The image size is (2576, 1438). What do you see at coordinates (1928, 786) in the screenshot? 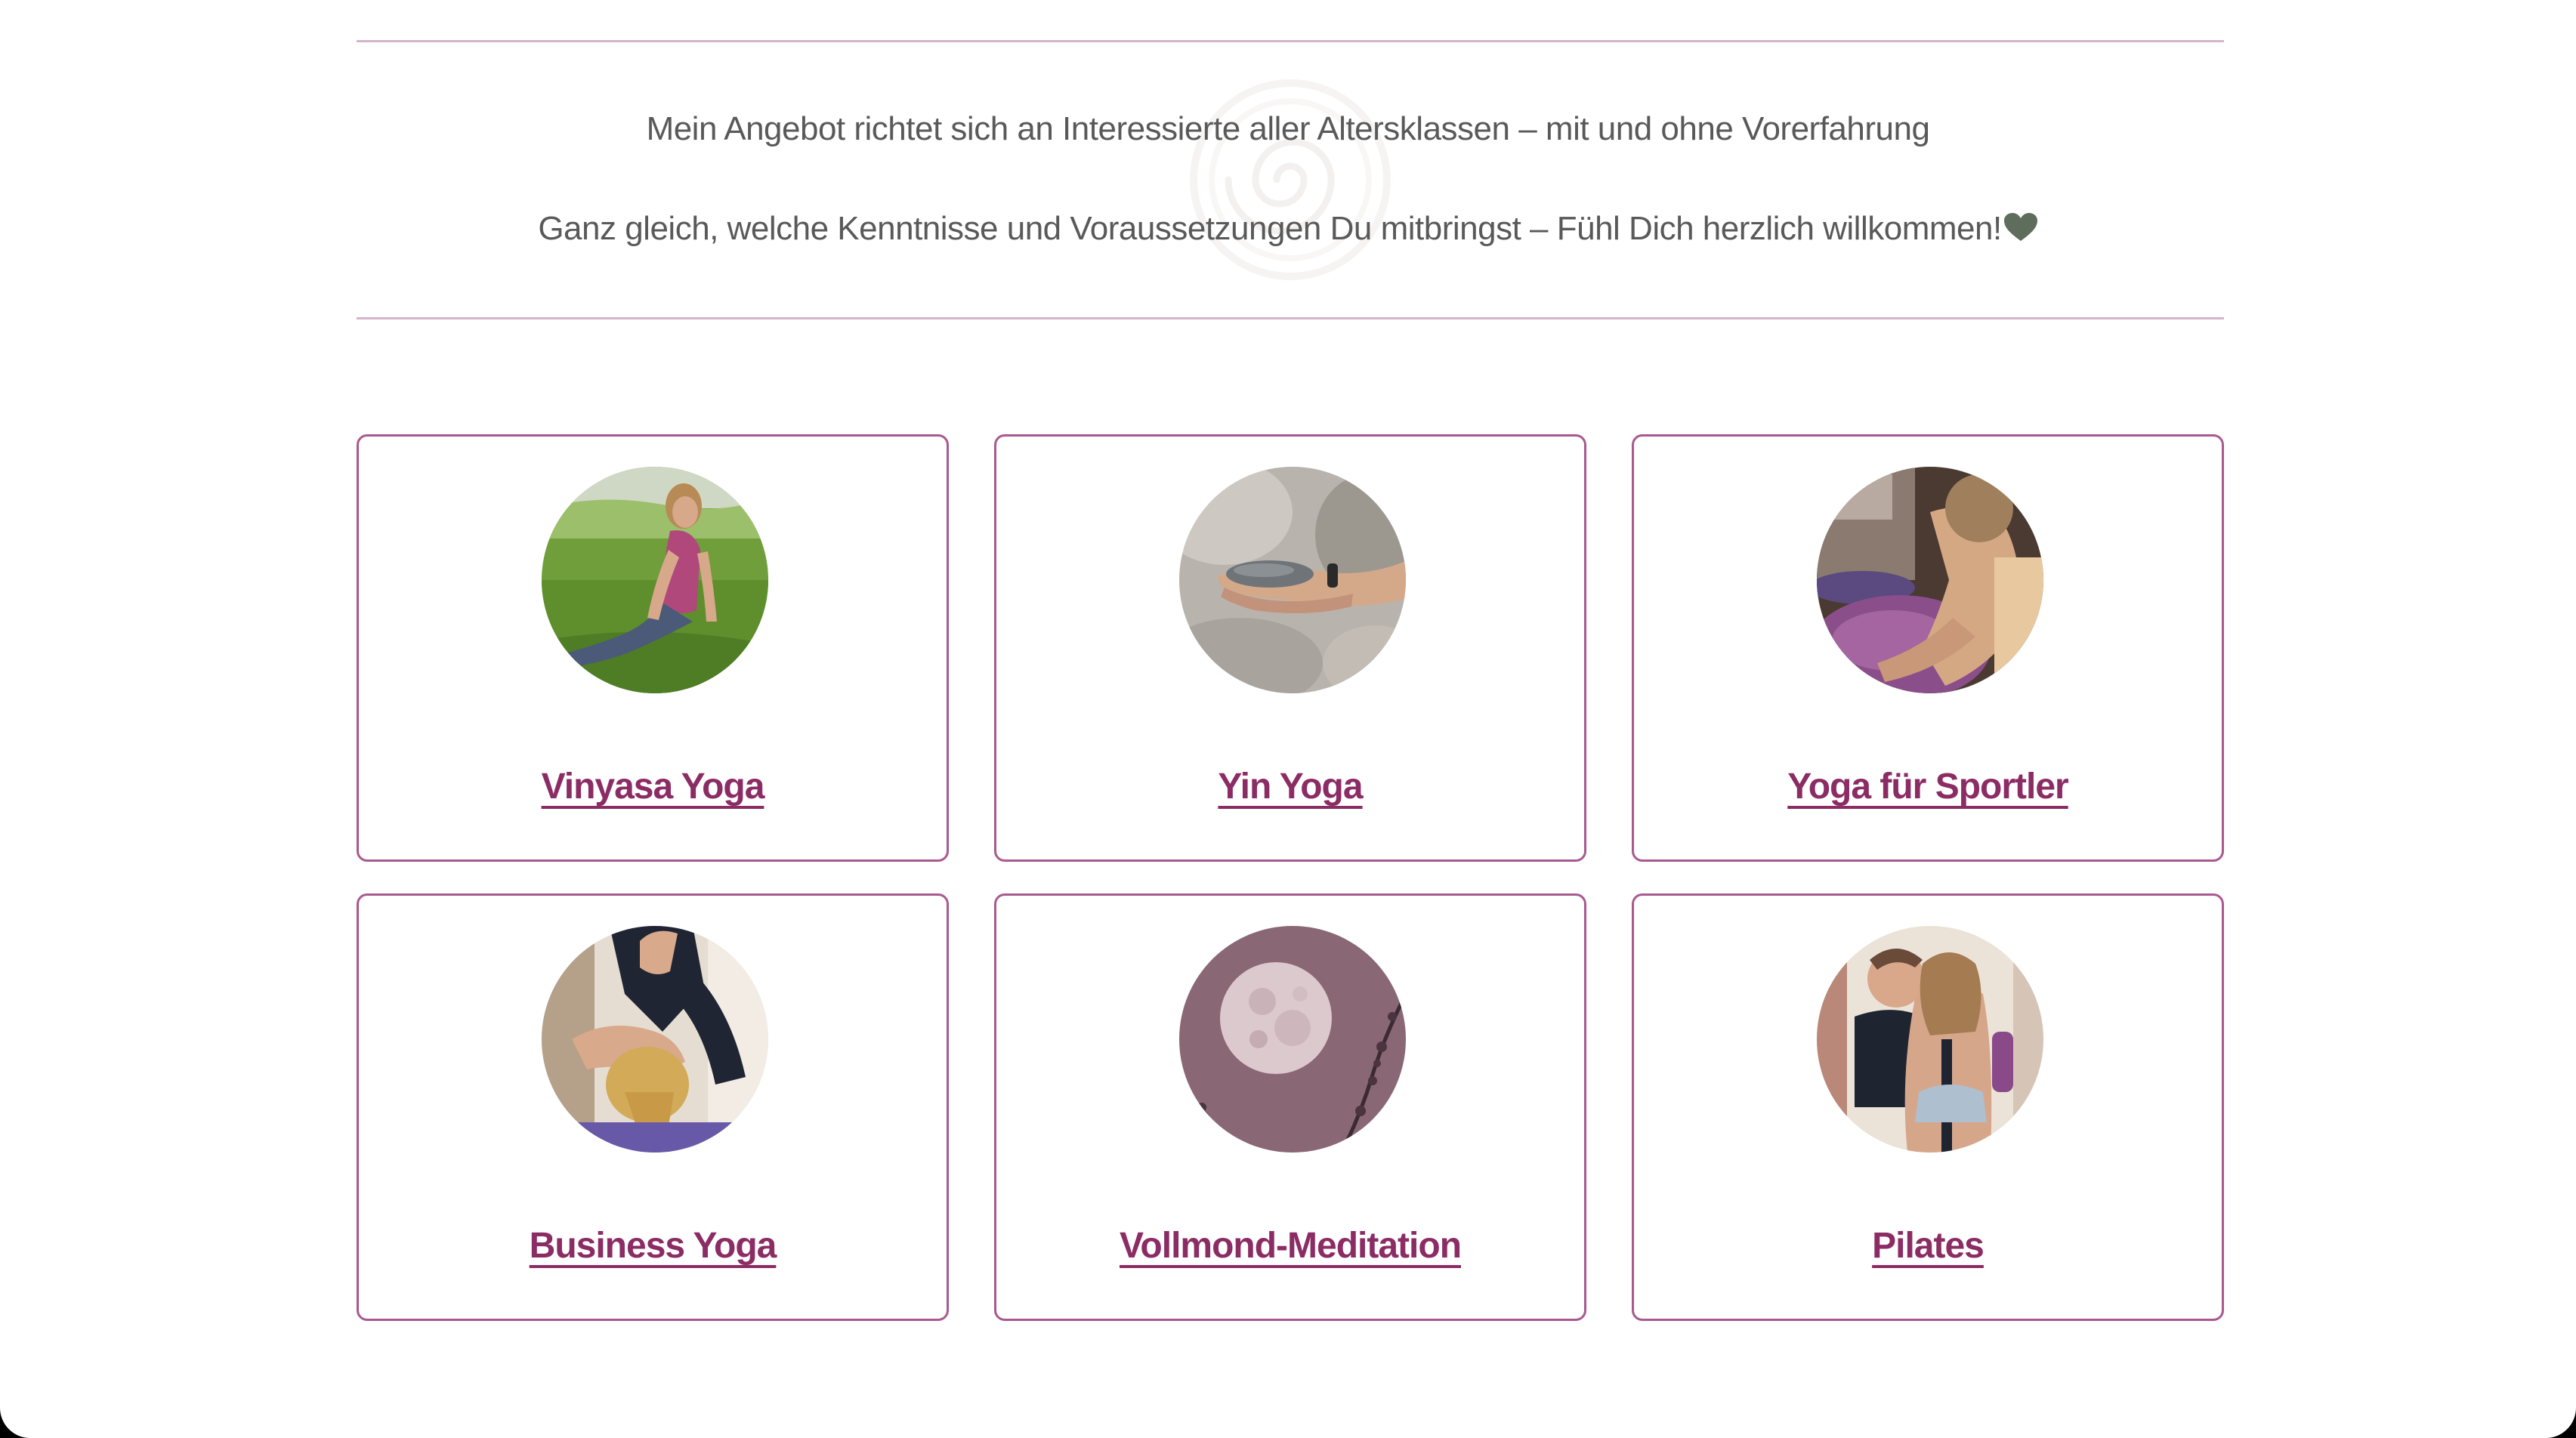
I see `offer-title-yoga-fuer-sportler: Yoga für Sportler` at bounding box center [1928, 786].